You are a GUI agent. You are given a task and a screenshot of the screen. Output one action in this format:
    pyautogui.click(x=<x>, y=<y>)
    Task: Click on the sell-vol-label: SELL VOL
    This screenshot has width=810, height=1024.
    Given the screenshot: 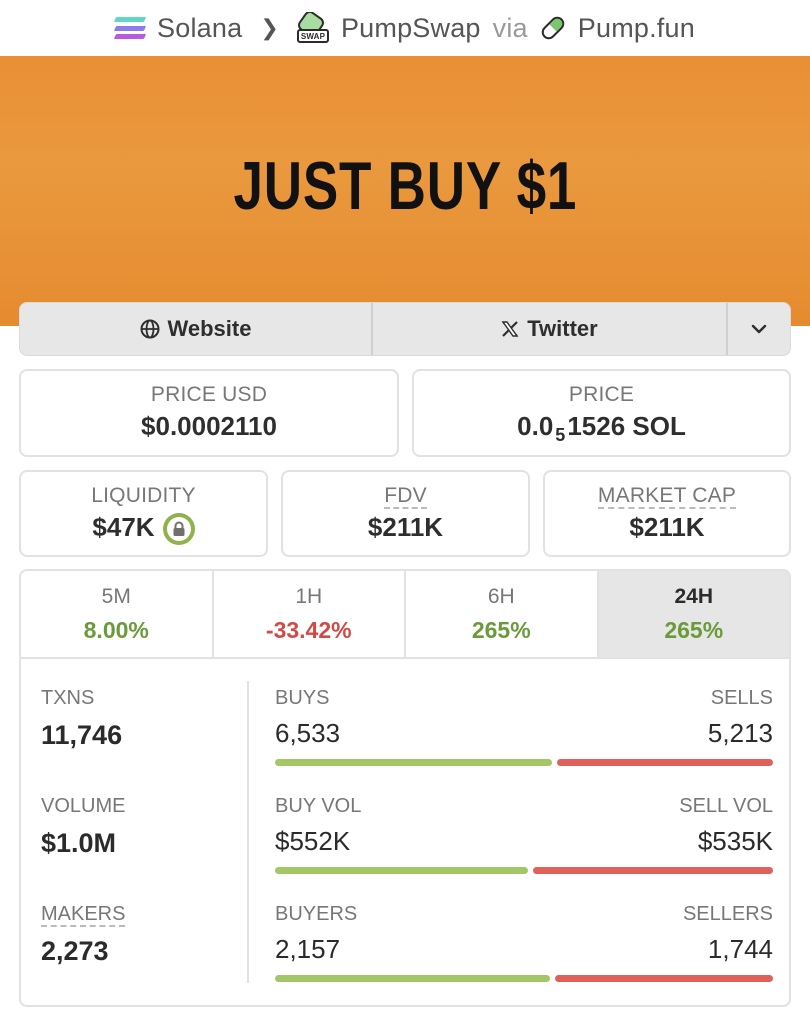 What is the action you would take?
    pyautogui.click(x=726, y=806)
    